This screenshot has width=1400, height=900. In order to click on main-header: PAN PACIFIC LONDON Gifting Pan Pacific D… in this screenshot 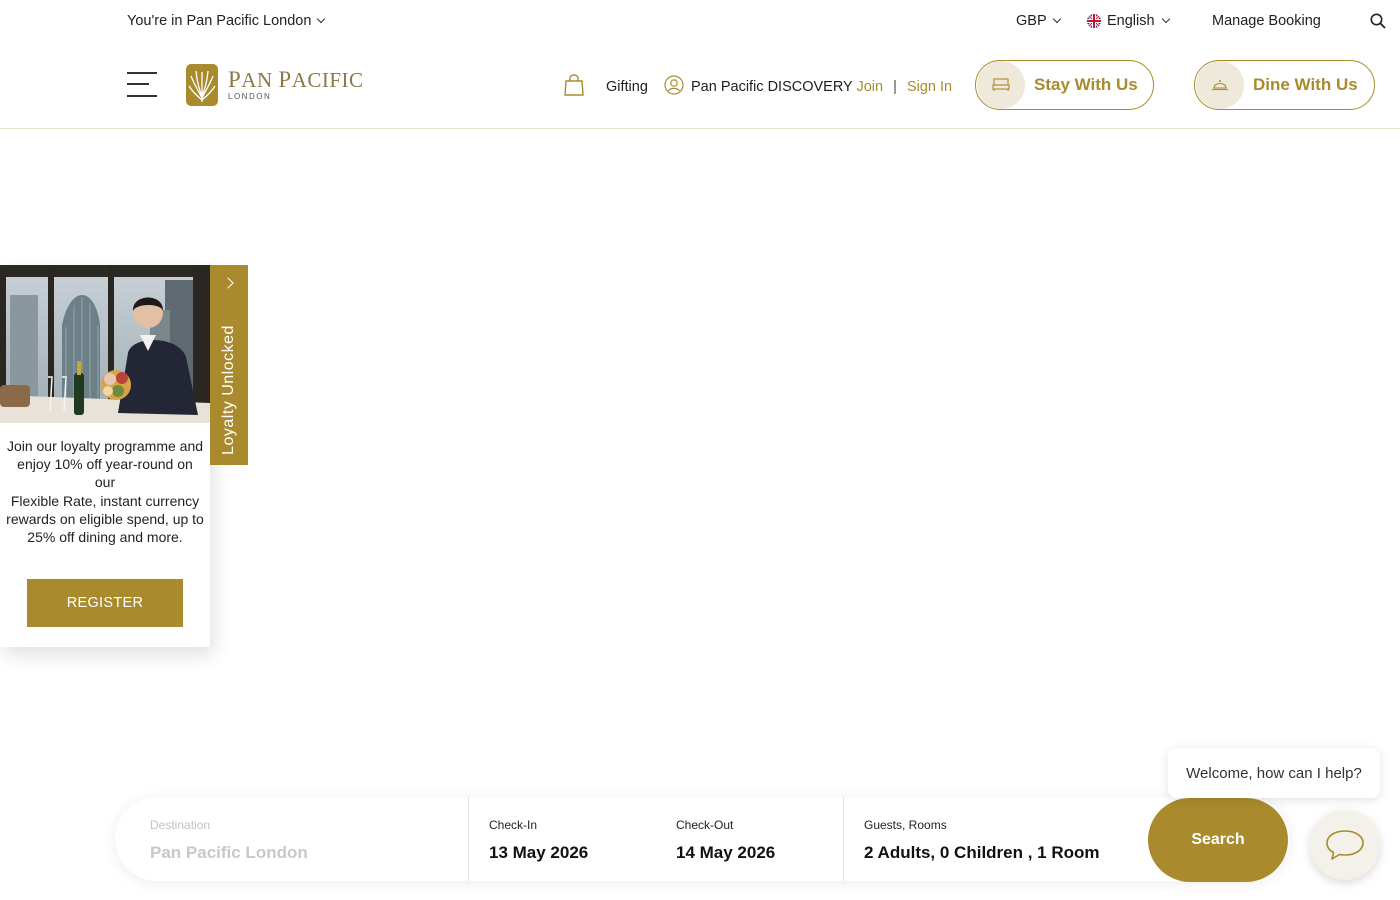, I will do `click(700, 86)`.